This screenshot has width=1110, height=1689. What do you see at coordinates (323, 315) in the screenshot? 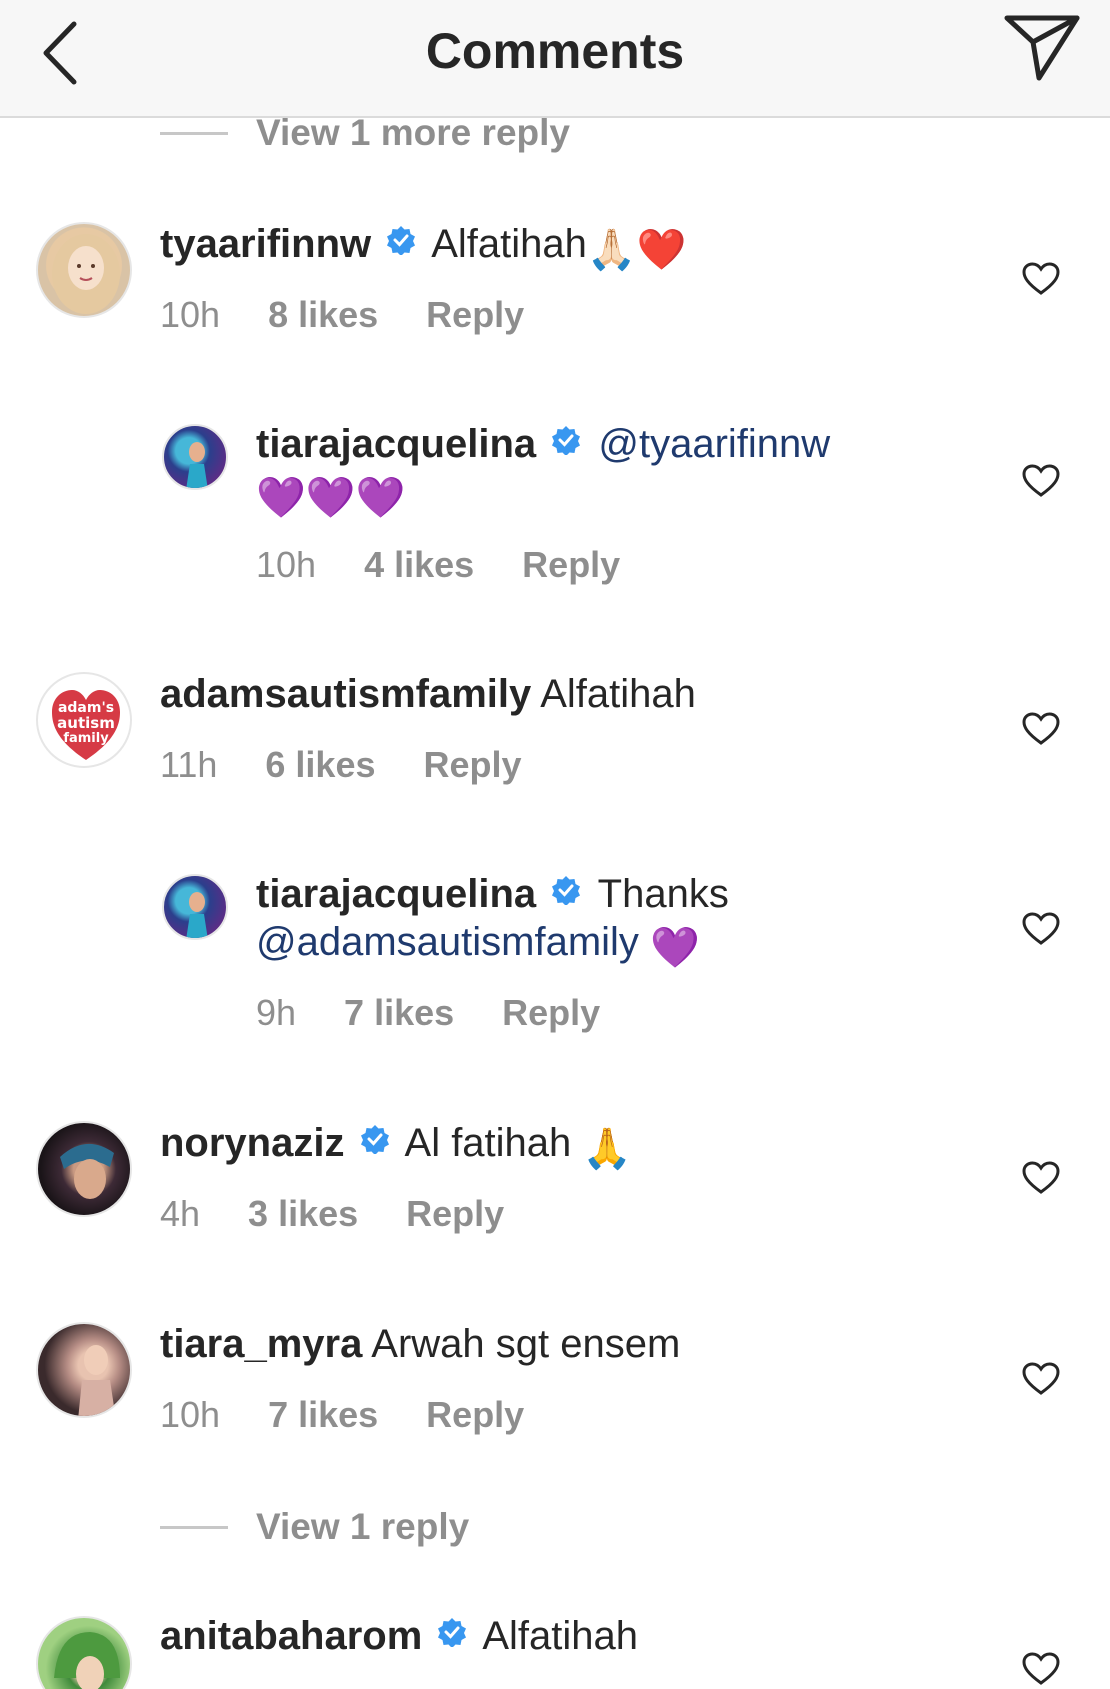
I see `likes-count: 8 likes` at bounding box center [323, 315].